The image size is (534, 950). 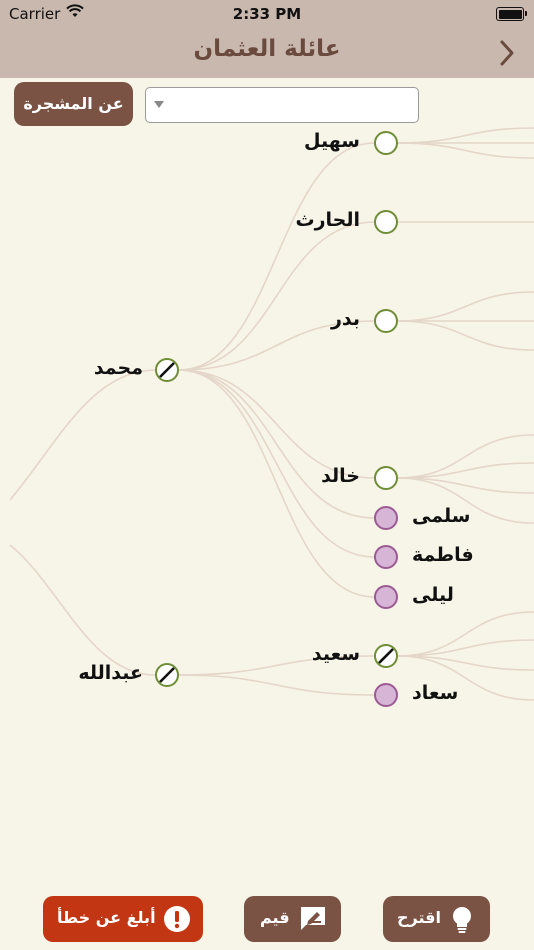 I want to click on nav-bar: عائلة العثمان, so click(x=267, y=53).